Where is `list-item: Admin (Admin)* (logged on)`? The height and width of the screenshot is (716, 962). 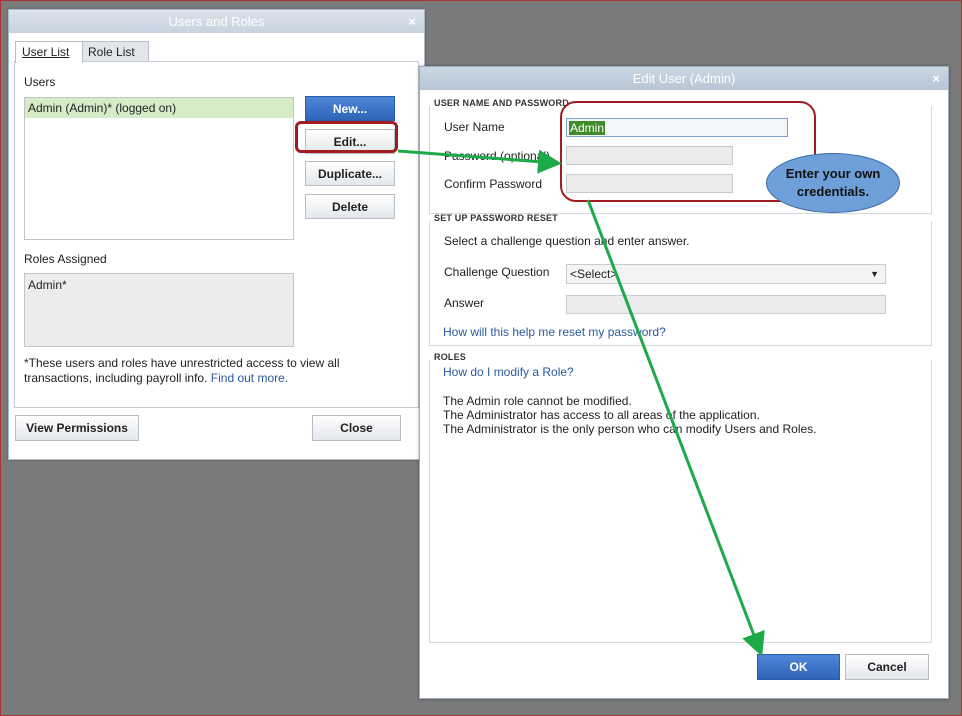 list-item: Admin (Admin)* (logged on) is located at coordinates (159, 108).